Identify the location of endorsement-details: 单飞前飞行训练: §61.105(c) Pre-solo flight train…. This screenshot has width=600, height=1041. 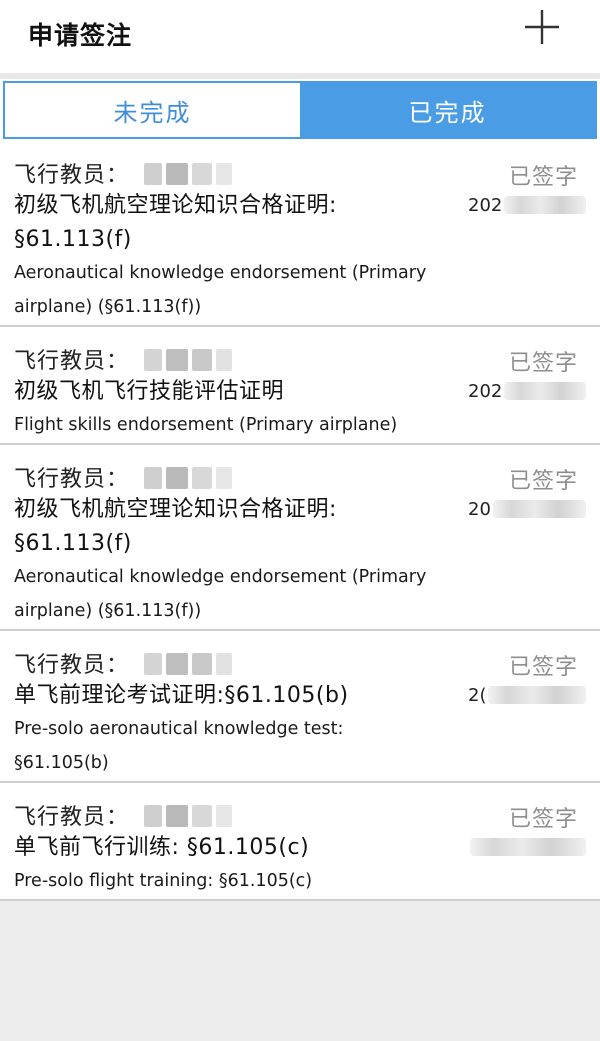
(300, 865).